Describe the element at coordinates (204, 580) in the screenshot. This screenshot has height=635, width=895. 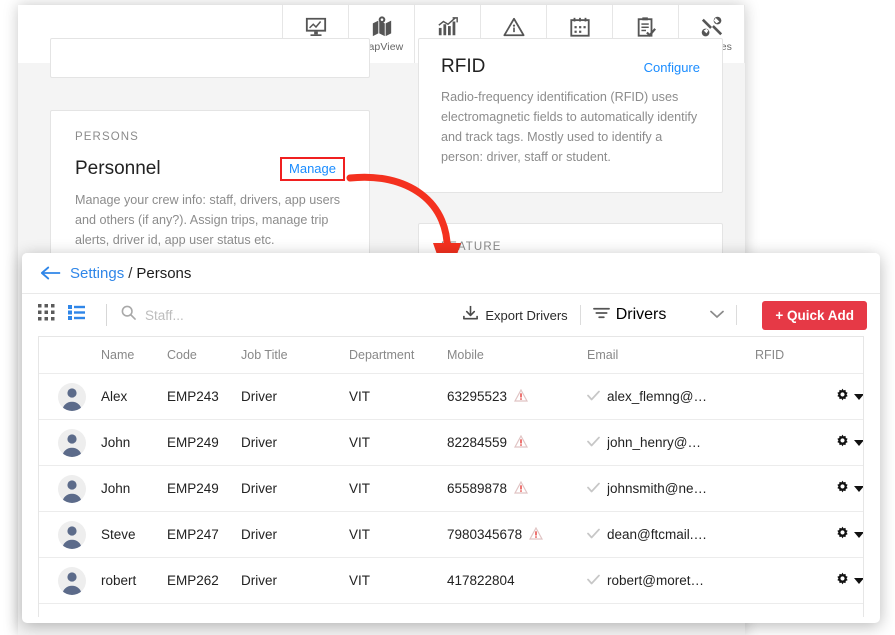
I see `cell-code: EMP262` at that location.